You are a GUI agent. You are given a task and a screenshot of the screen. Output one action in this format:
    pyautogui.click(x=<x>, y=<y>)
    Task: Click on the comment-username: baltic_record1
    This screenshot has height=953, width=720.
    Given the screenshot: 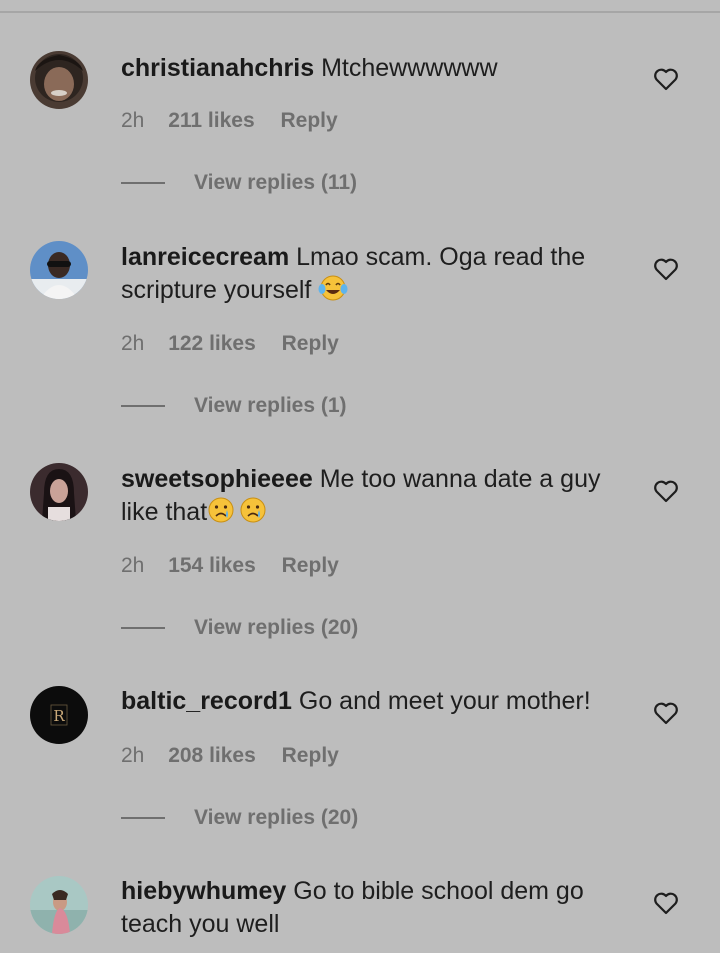 What is the action you would take?
    pyautogui.click(x=206, y=701)
    